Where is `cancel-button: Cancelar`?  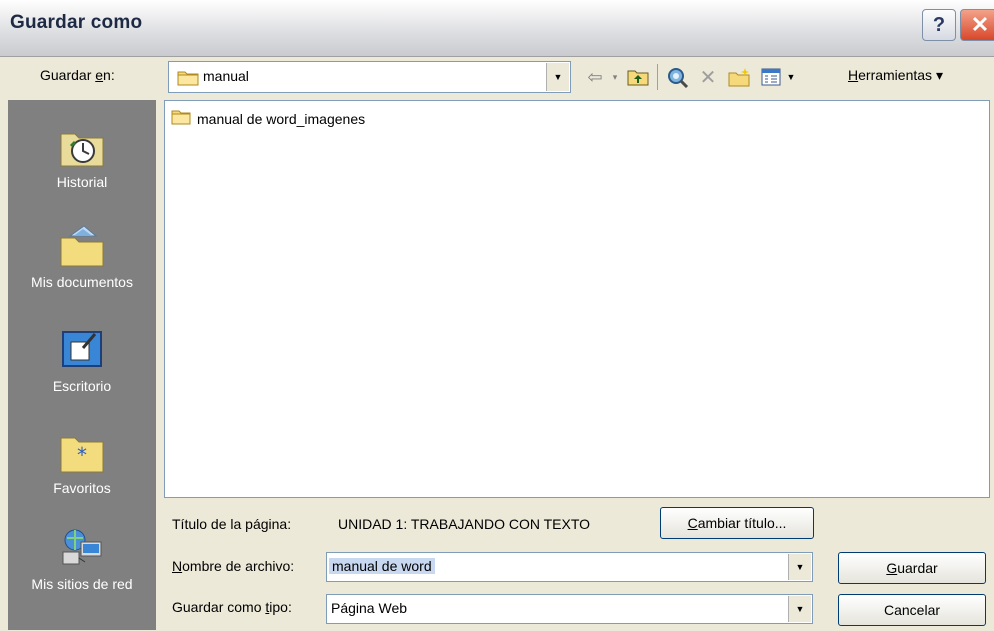
cancel-button: Cancelar is located at coordinates (912, 610).